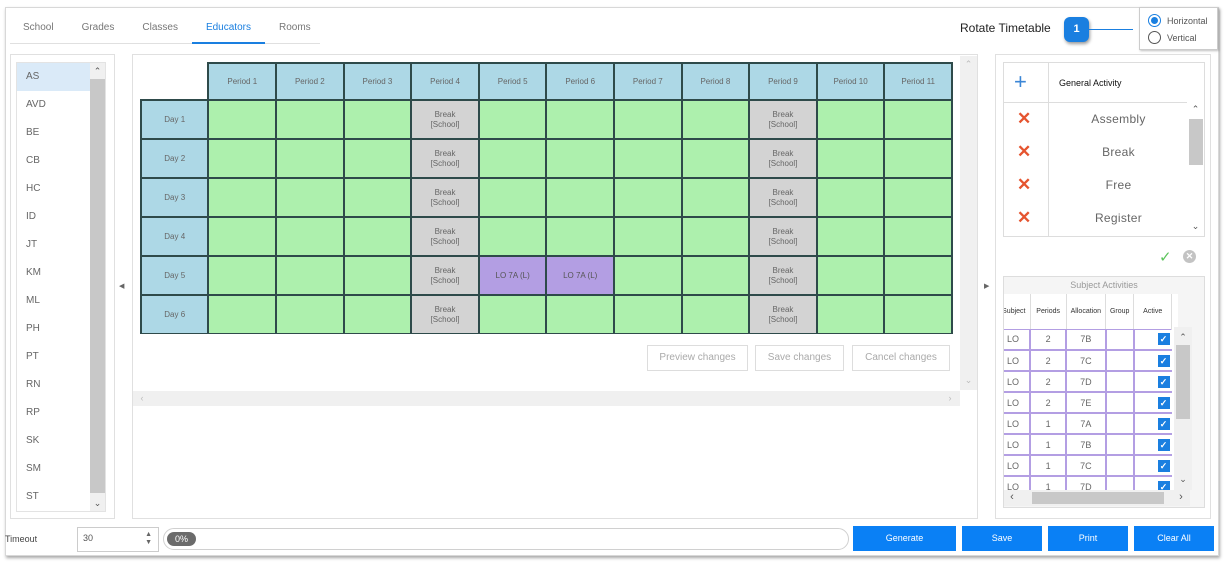 This screenshot has width=1232, height=562. I want to click on subject-activity-row: LO 2 7B ✓, so click(1088, 339).